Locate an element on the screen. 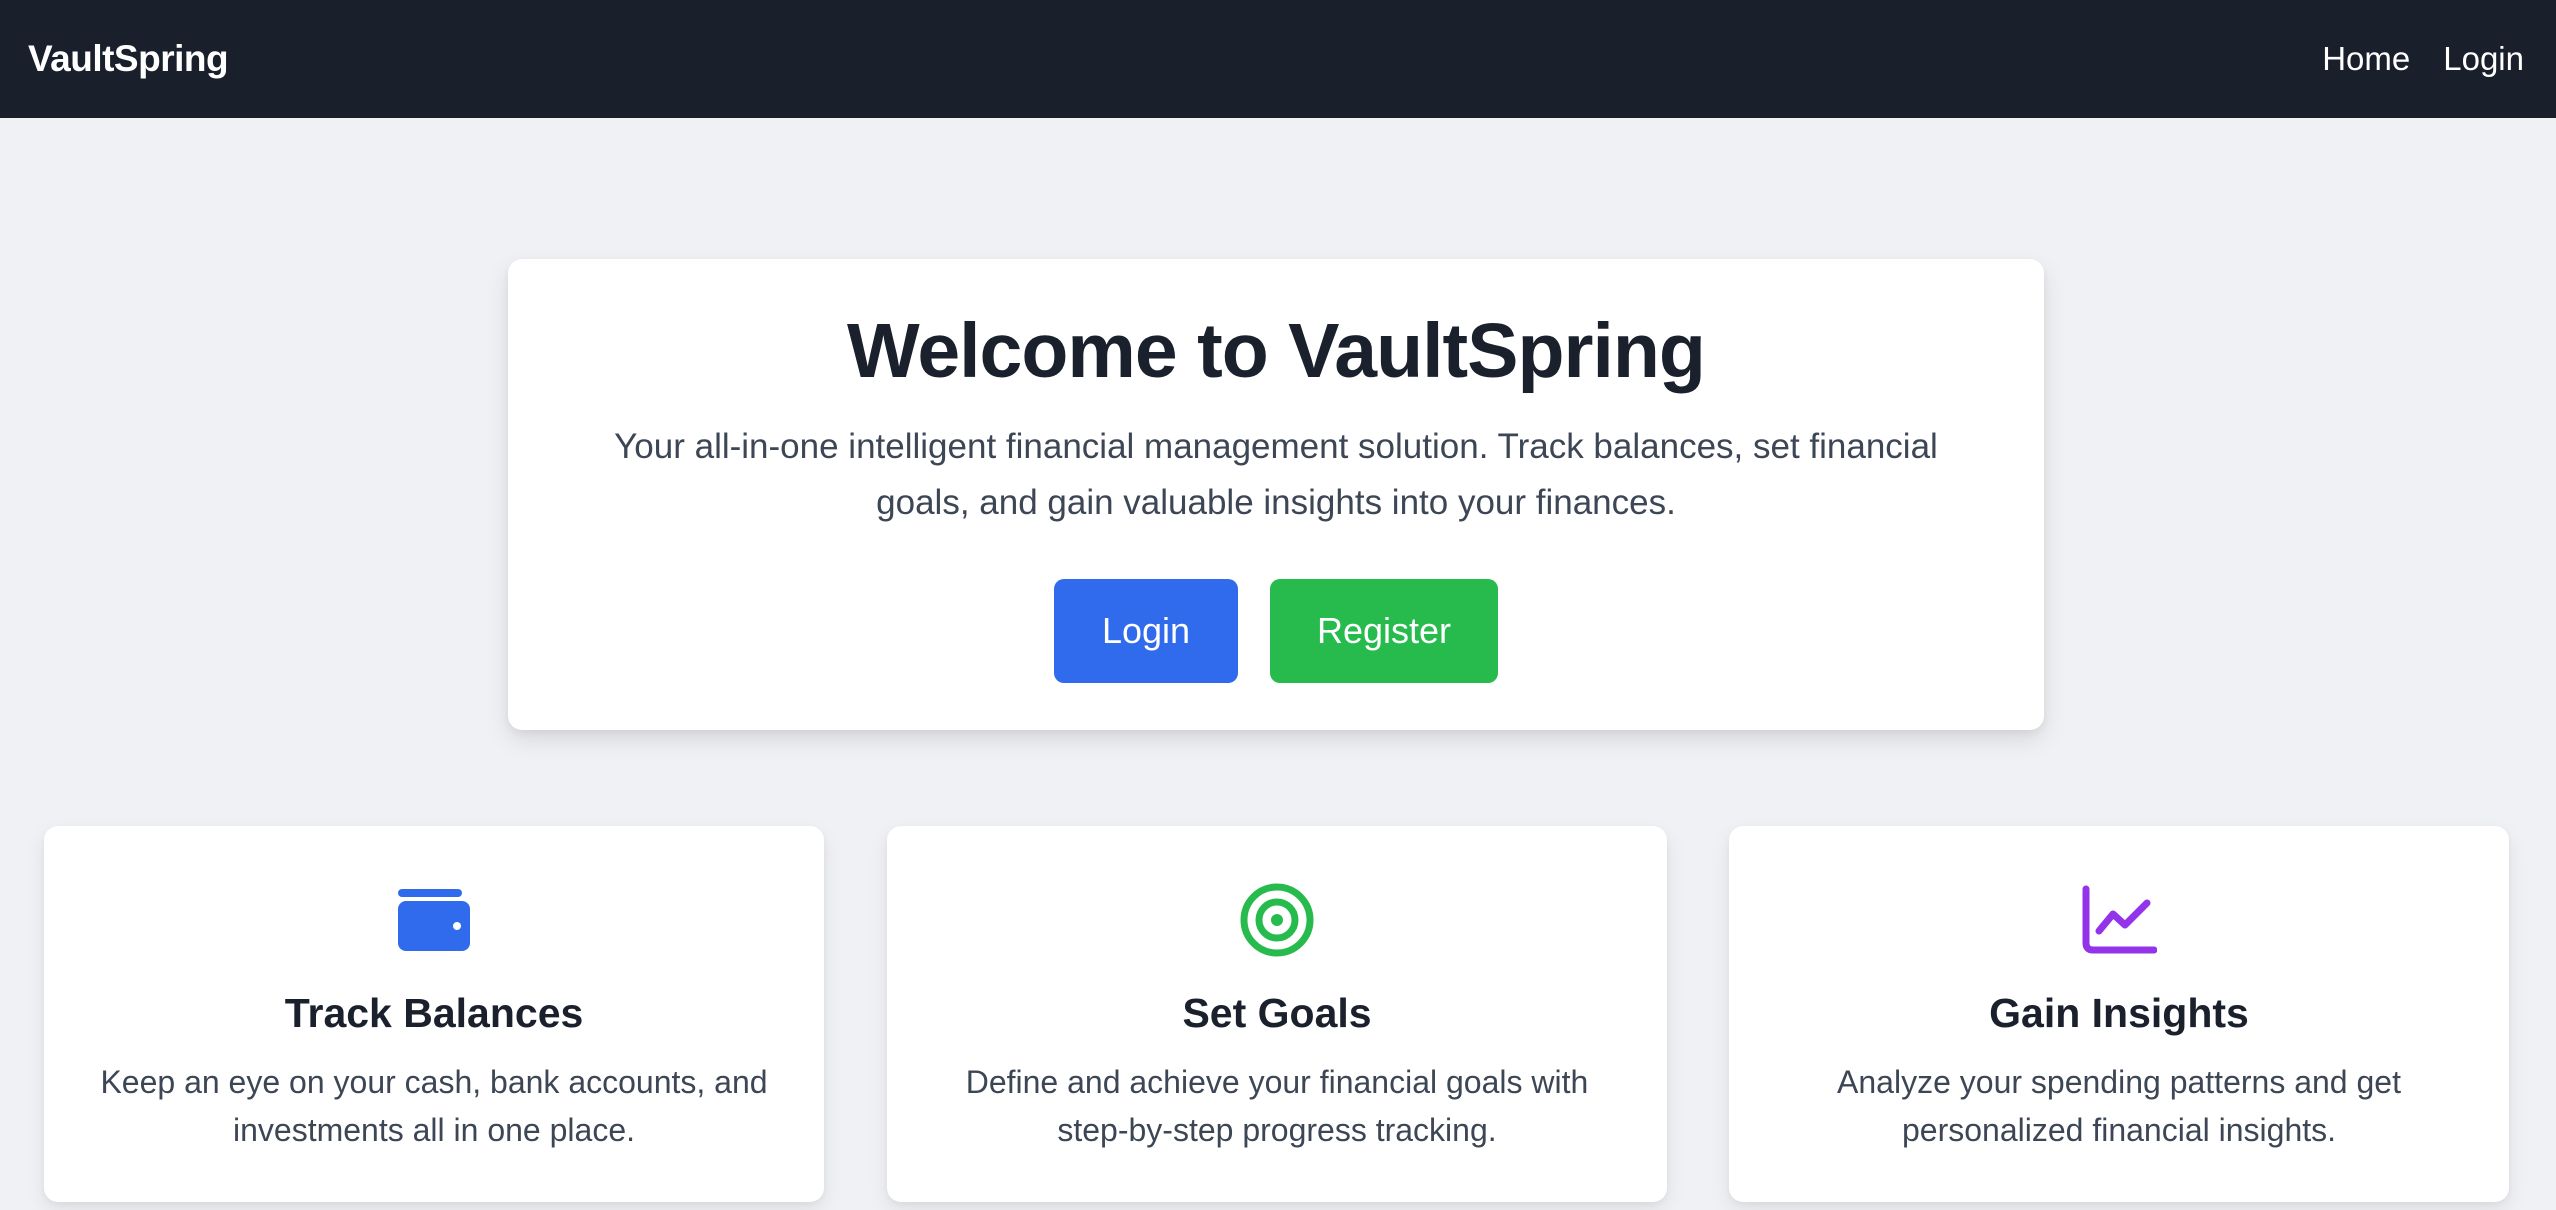 Image resolution: width=2556 pixels, height=1210 pixels. nav-link-home: Home is located at coordinates (2366, 59).